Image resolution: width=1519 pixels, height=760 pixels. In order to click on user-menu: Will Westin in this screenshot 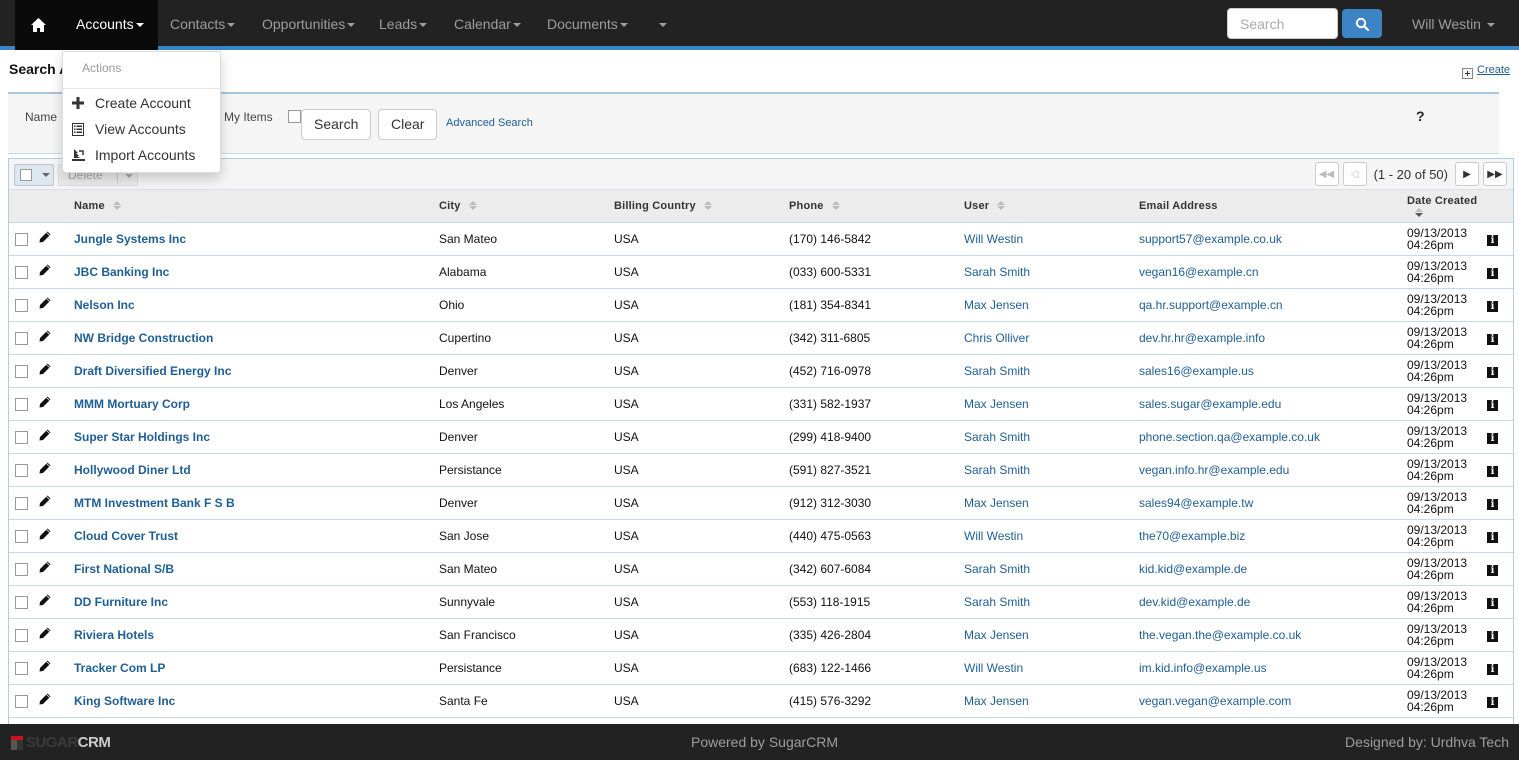, I will do `click(1453, 25)`.